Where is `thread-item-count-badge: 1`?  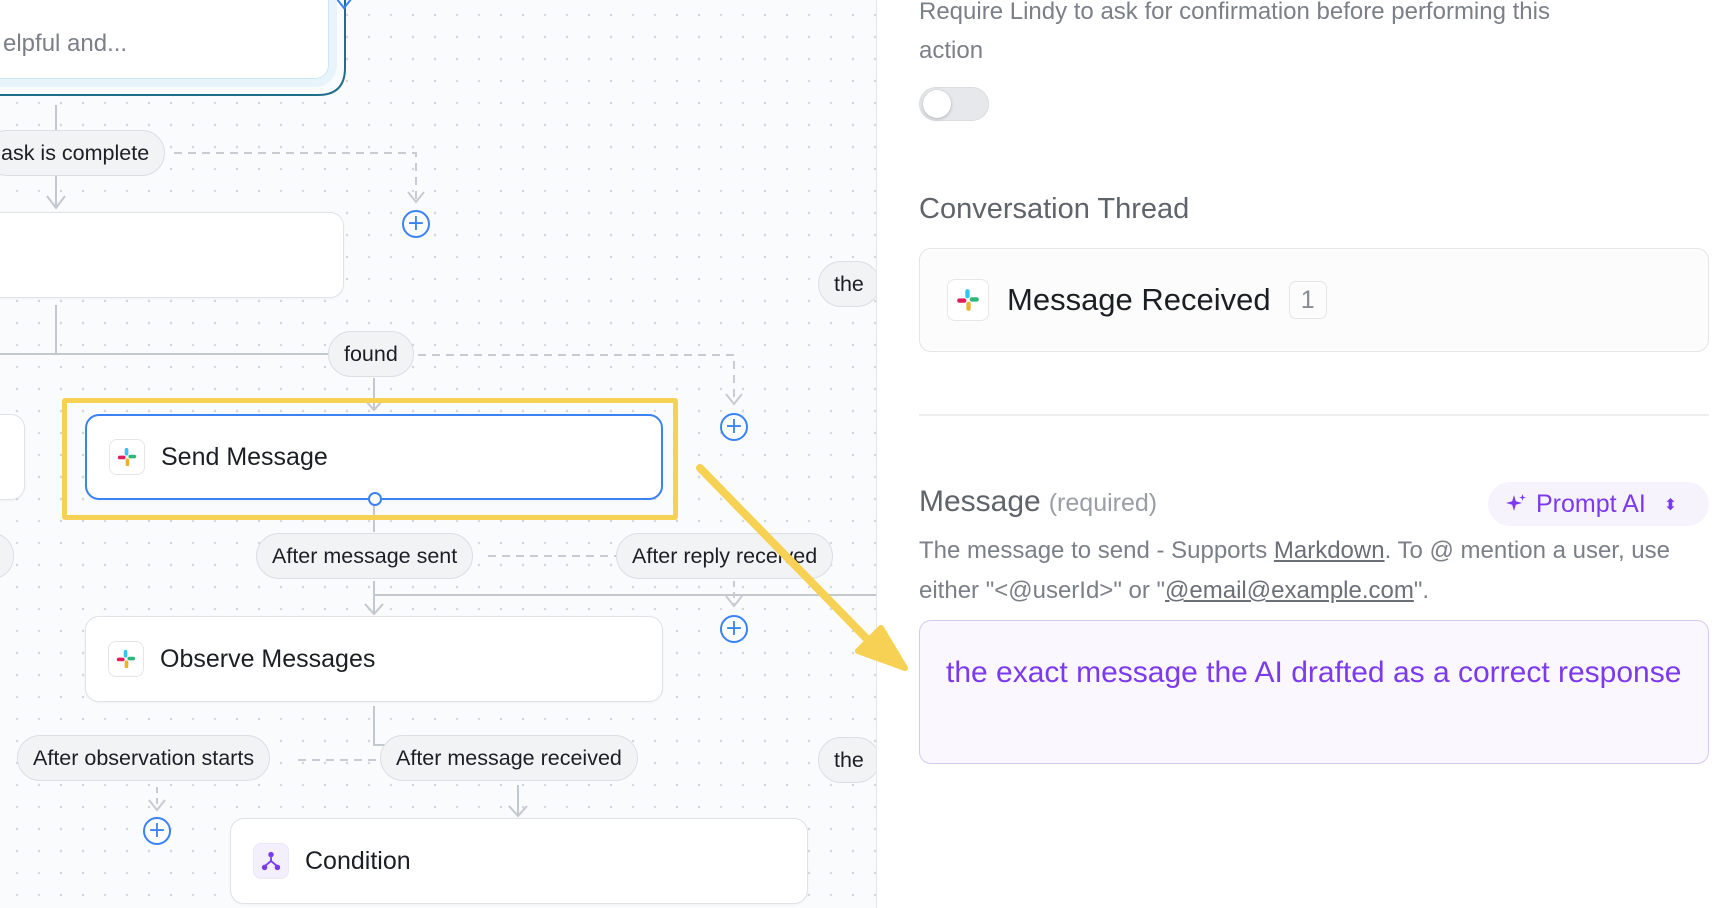
thread-item-count-badge: 1 is located at coordinates (1307, 300).